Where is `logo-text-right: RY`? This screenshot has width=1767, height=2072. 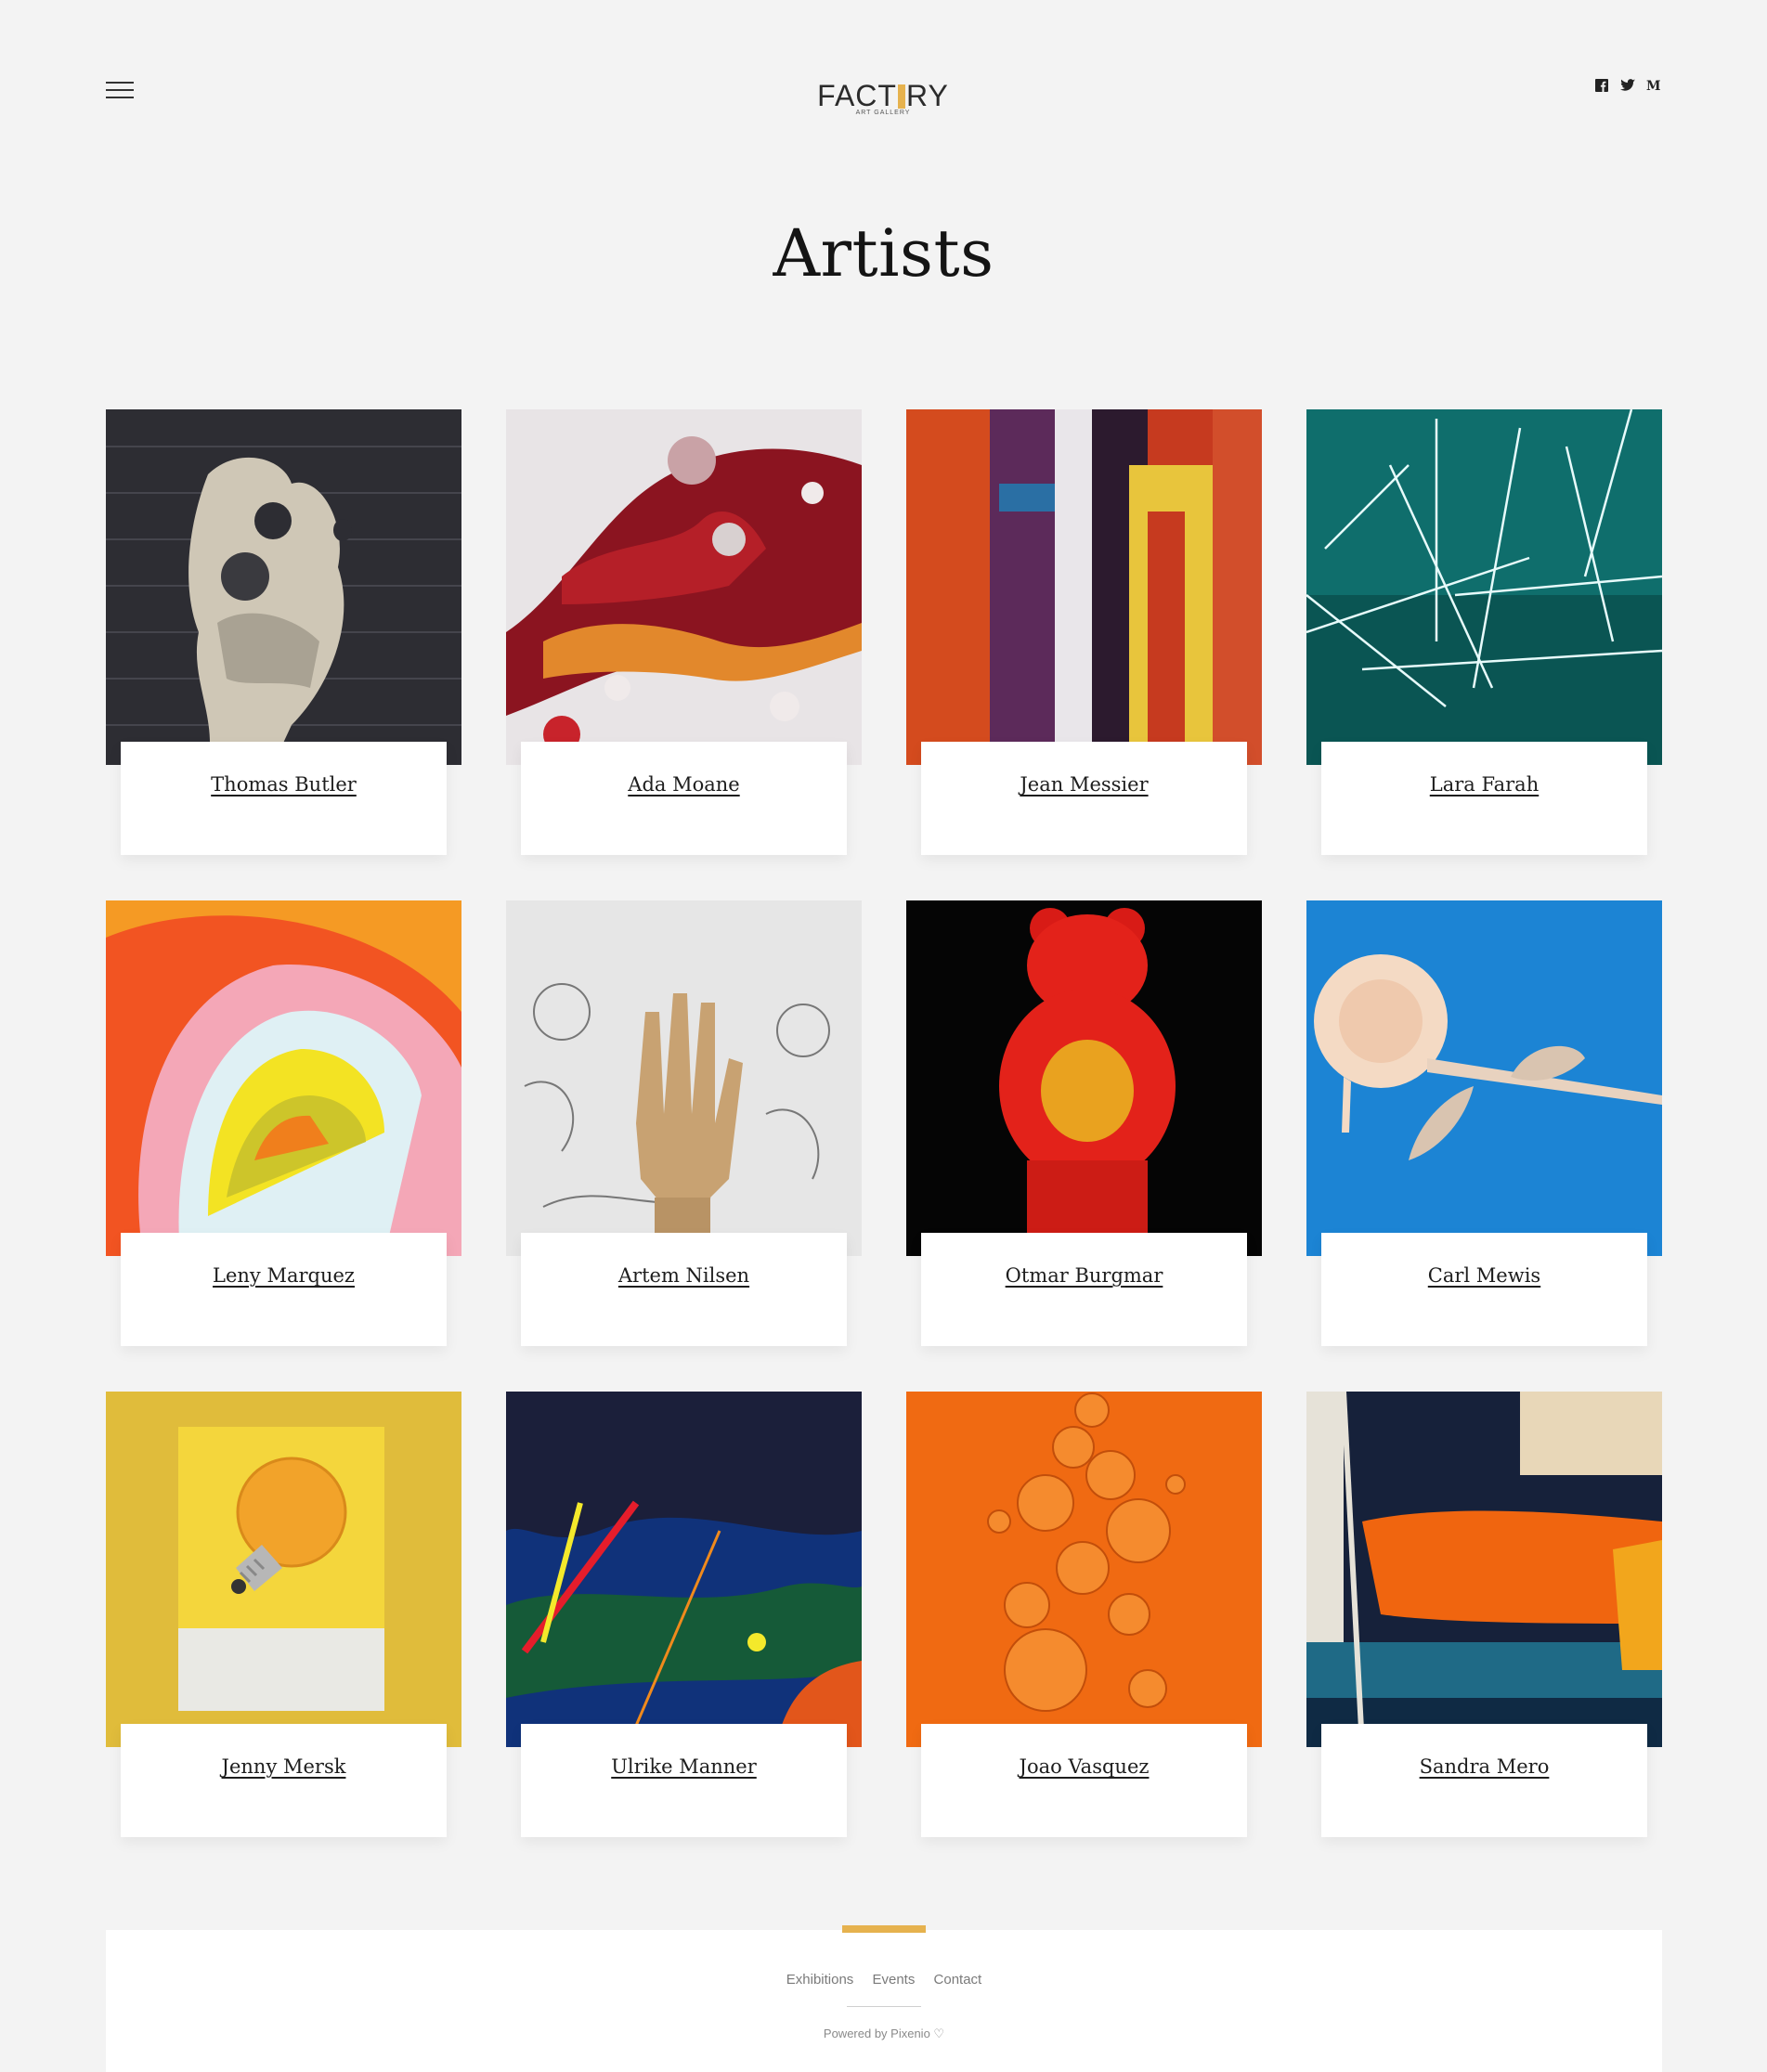 logo-text-right: RY is located at coordinates (927, 95).